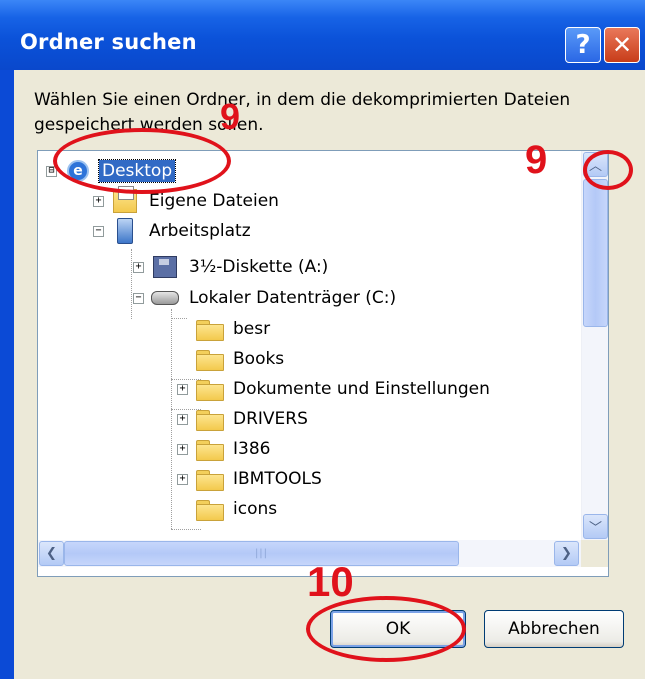  What do you see at coordinates (594, 553) in the screenshot?
I see `scrollbar-corner` at bounding box center [594, 553].